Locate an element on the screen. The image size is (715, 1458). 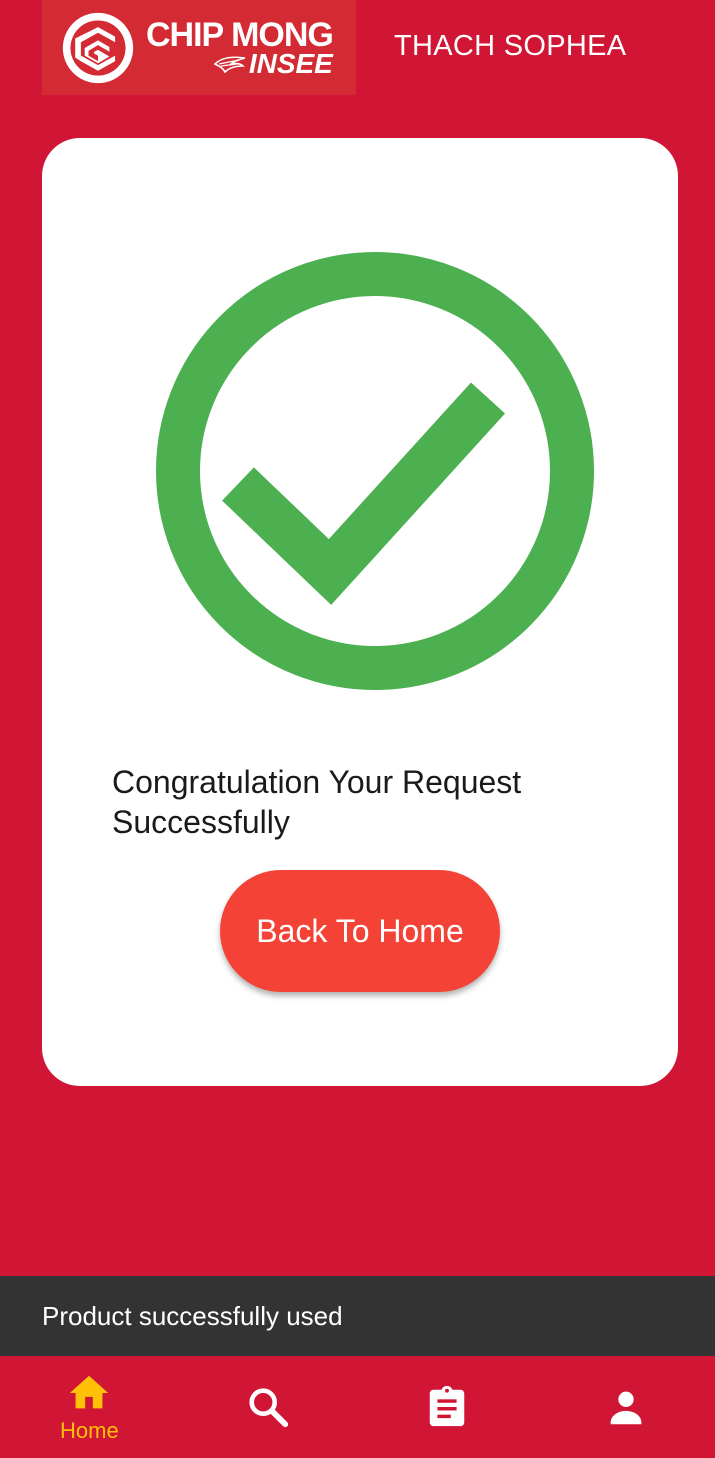
clipboard-icon is located at coordinates (447, 1406).